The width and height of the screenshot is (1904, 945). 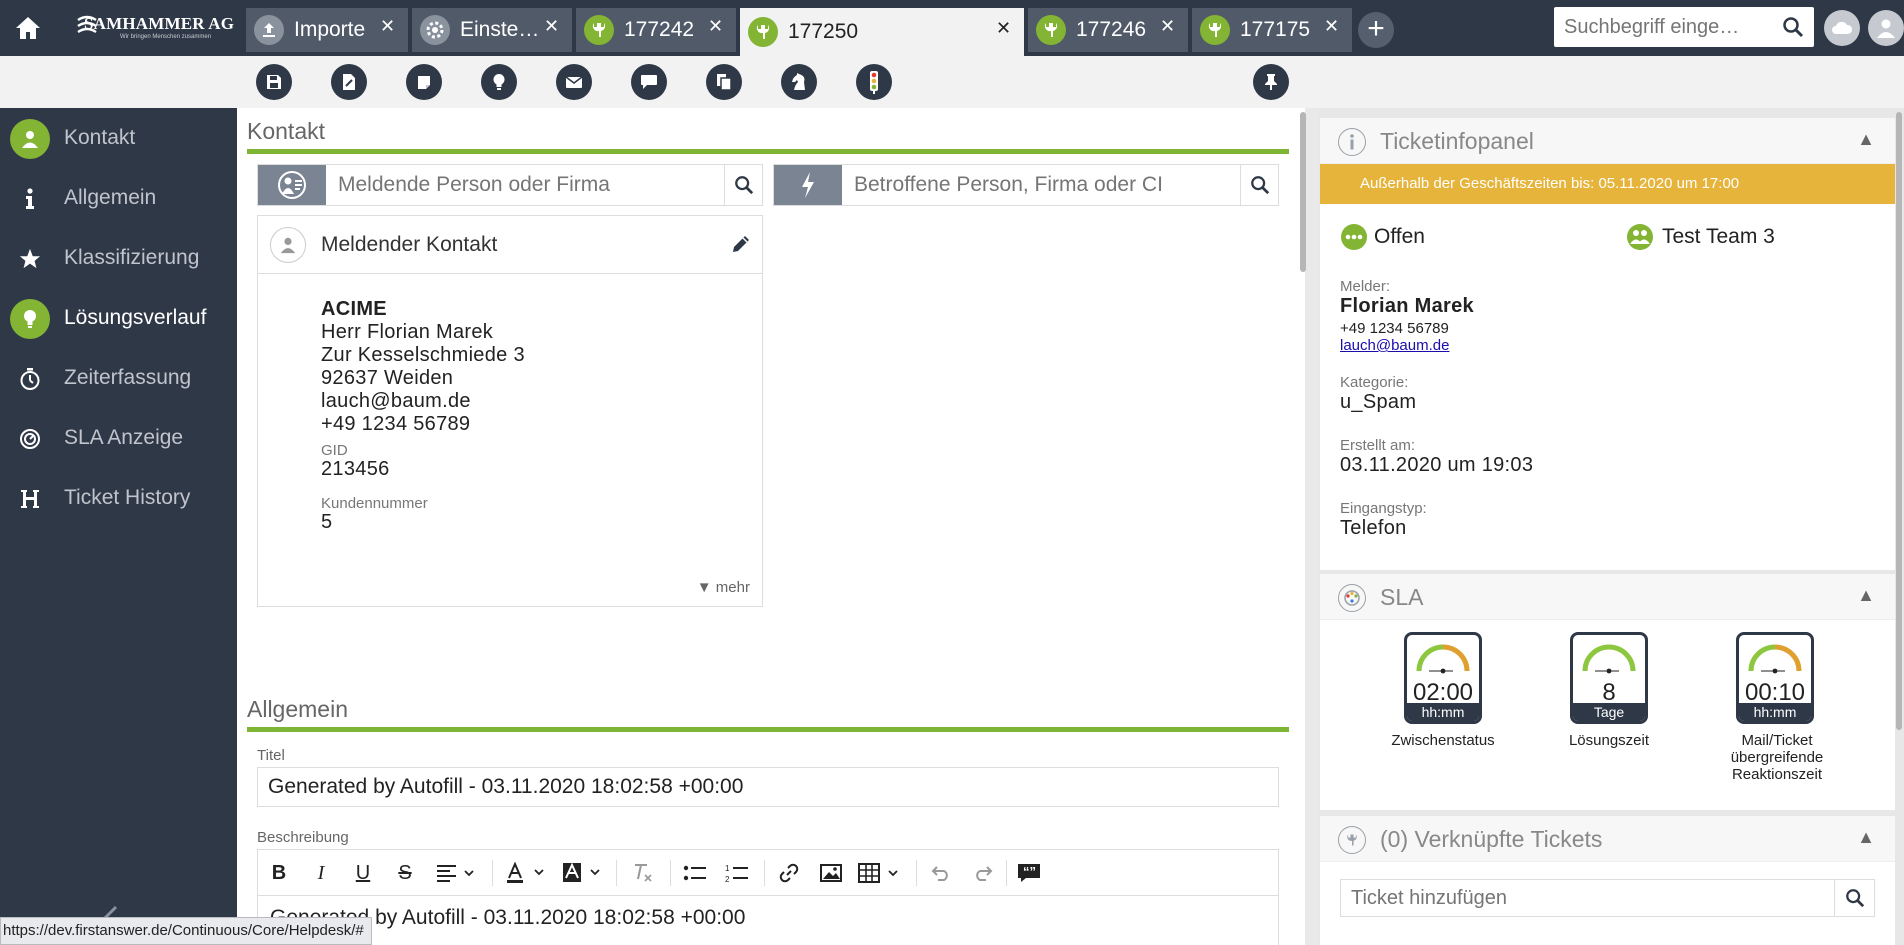 I want to click on redo-icon, so click(x=983, y=873).